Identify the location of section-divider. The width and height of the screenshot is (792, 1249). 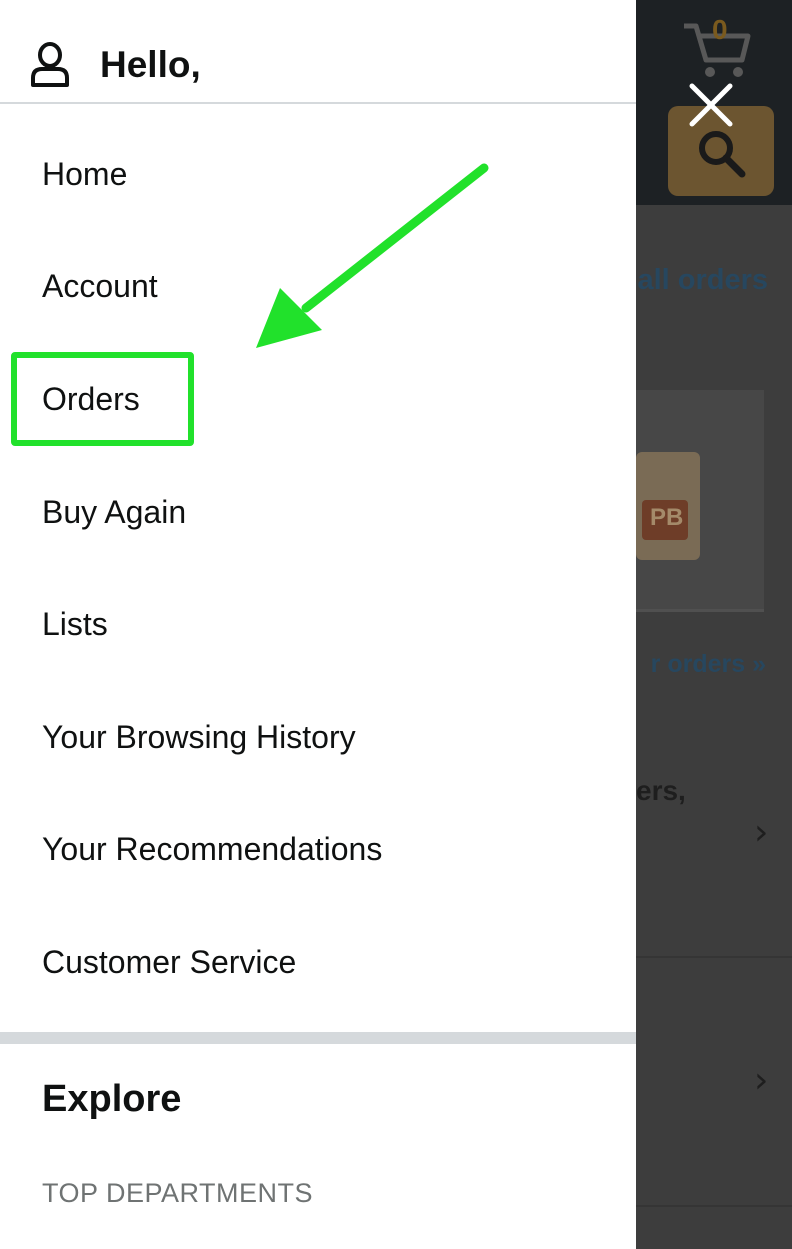
(318, 1038).